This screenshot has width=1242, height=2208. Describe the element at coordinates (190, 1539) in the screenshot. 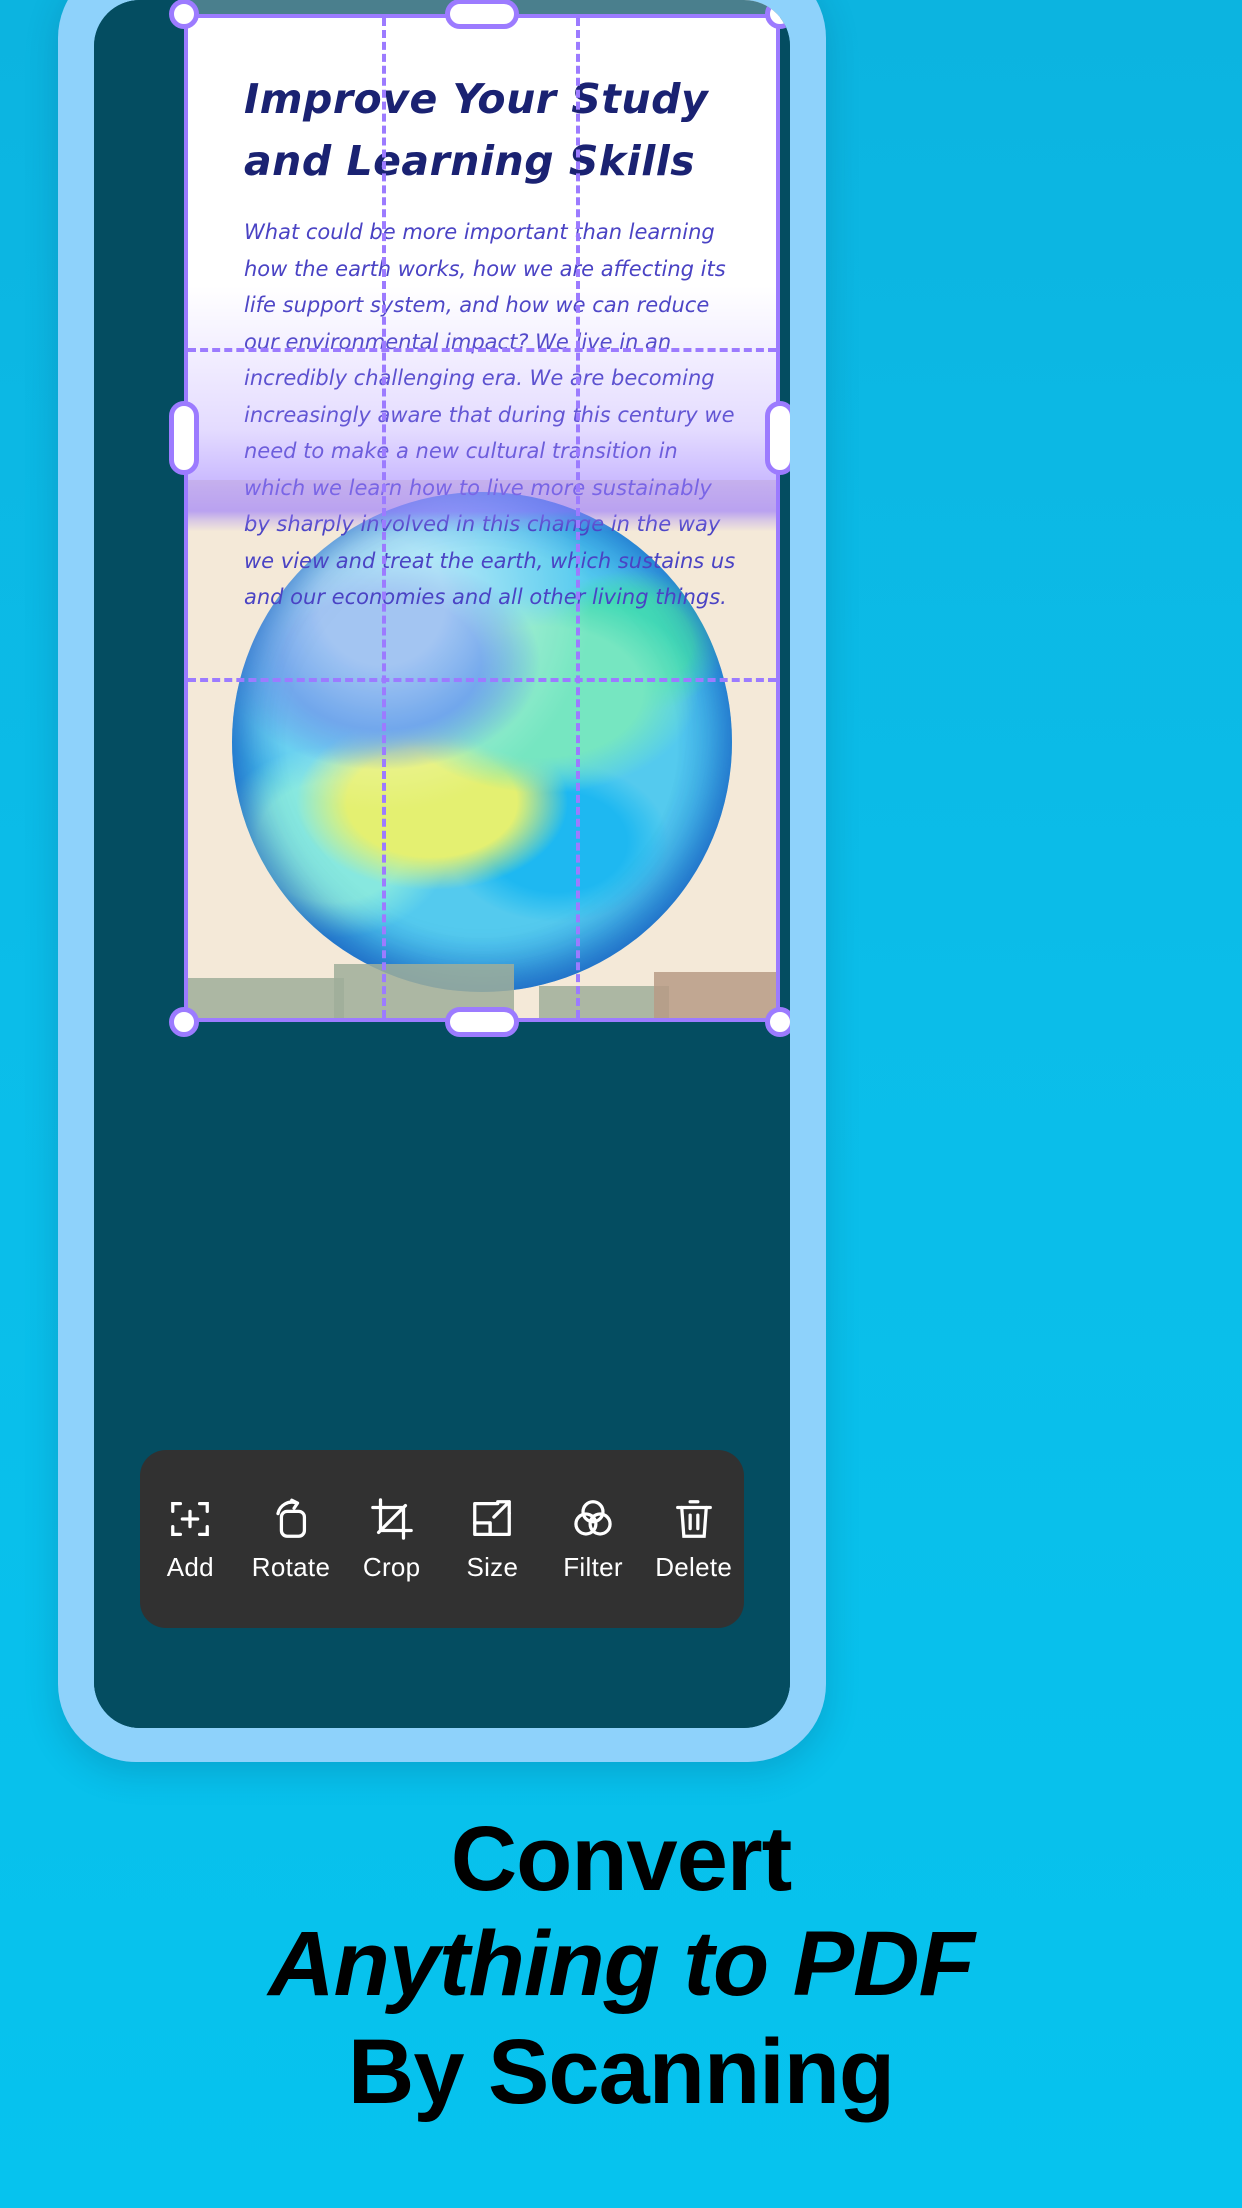

I see `toolbar-button-add: Add` at that location.